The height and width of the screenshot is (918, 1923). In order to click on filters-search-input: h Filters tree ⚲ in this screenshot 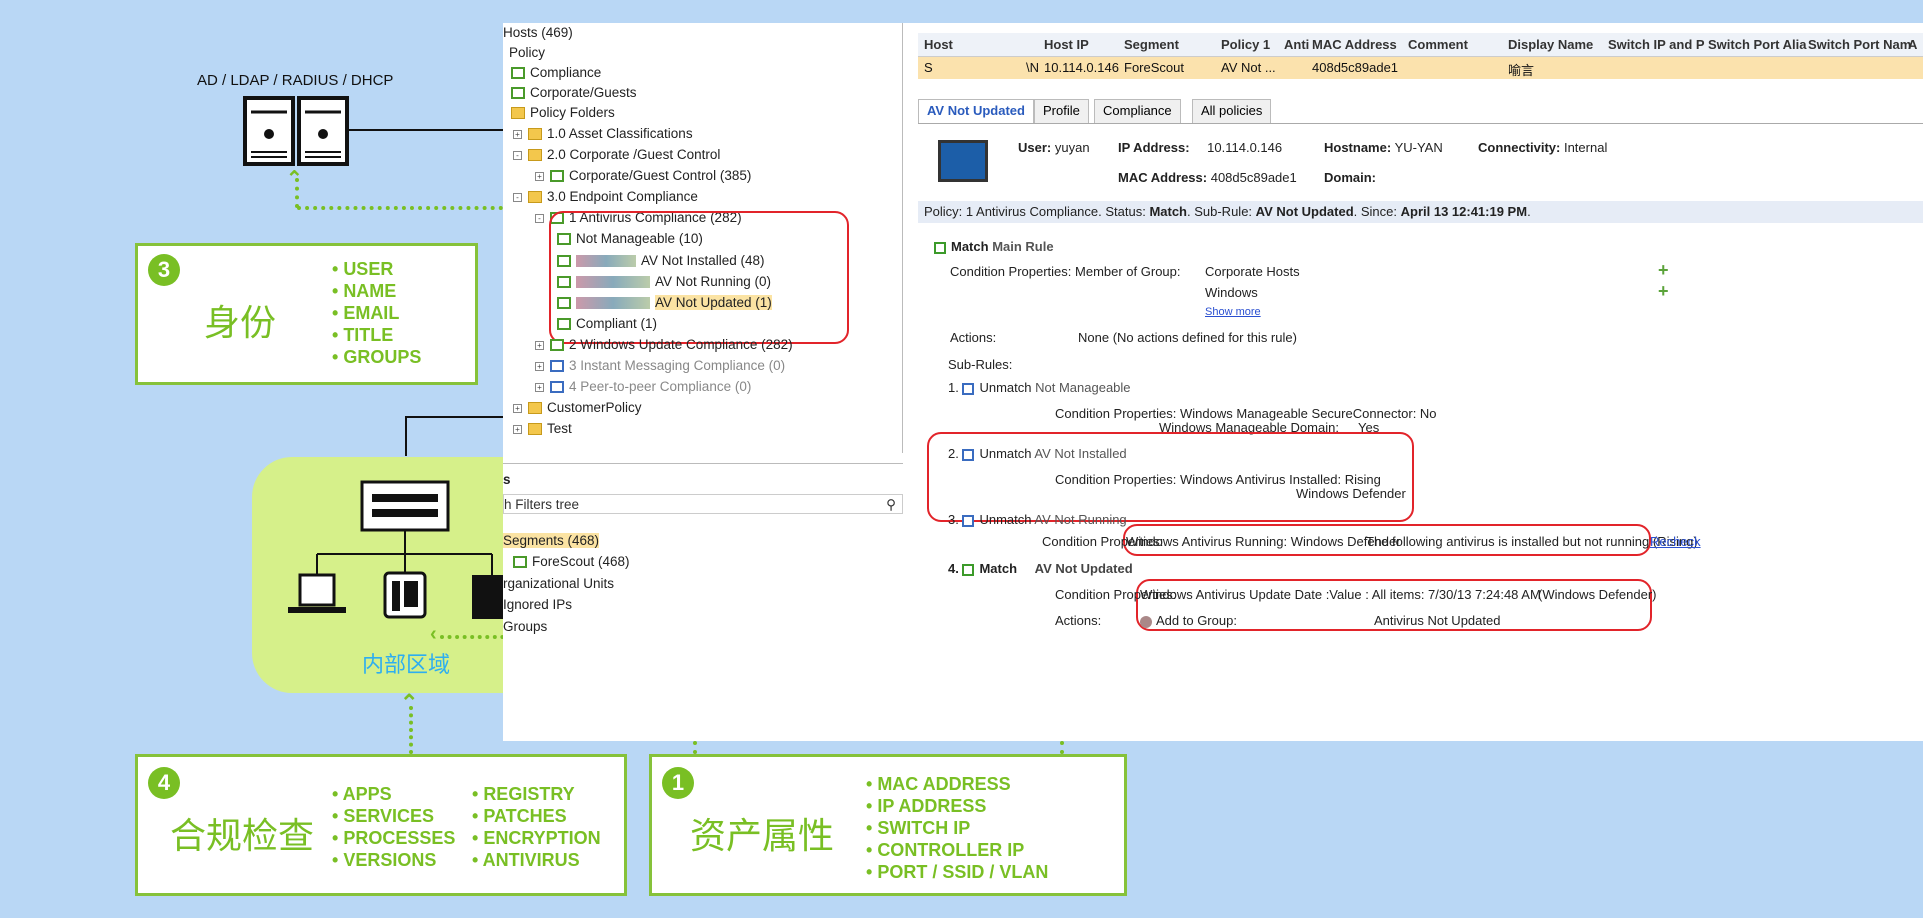, I will do `click(703, 504)`.